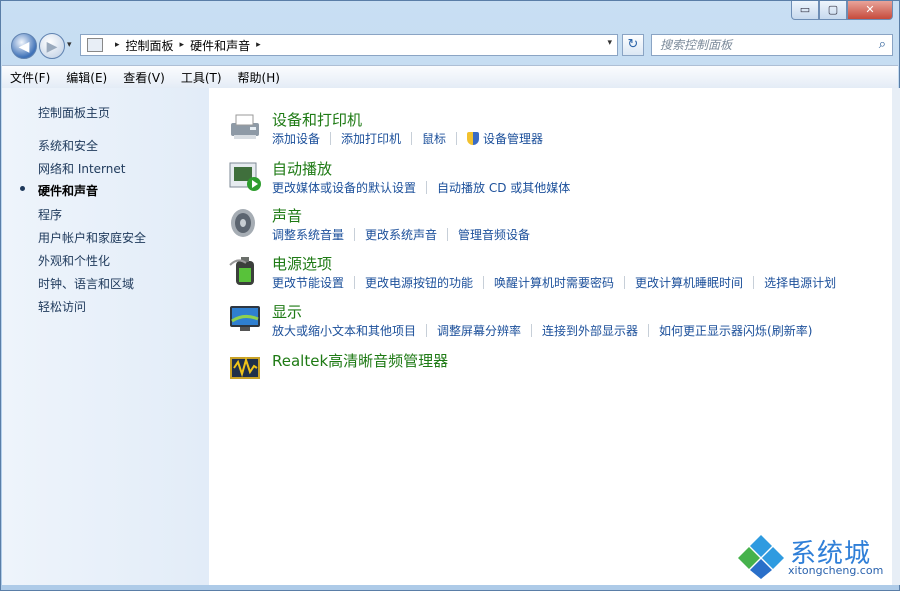 The width and height of the screenshot is (900, 591). I want to click on link-add-device: 添加设备, so click(296, 138).